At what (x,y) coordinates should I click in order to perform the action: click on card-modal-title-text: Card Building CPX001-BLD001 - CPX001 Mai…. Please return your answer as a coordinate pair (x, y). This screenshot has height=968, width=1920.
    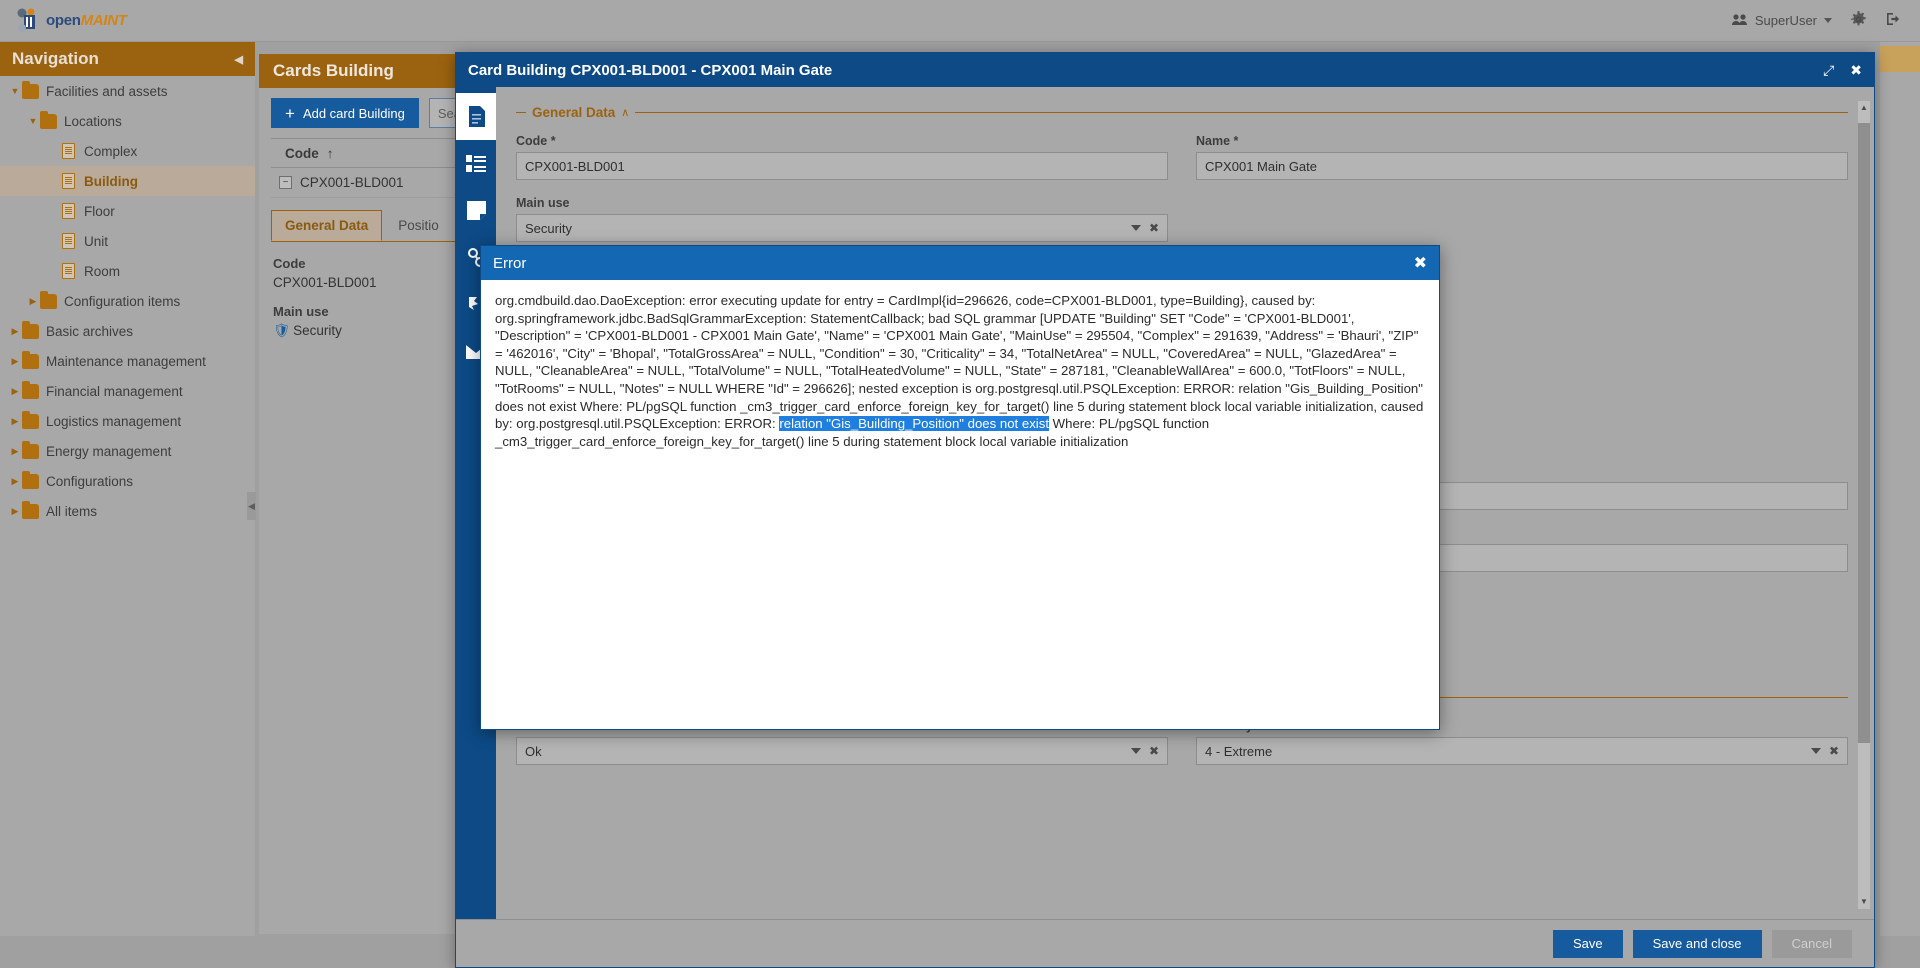
    Looking at the image, I should click on (650, 70).